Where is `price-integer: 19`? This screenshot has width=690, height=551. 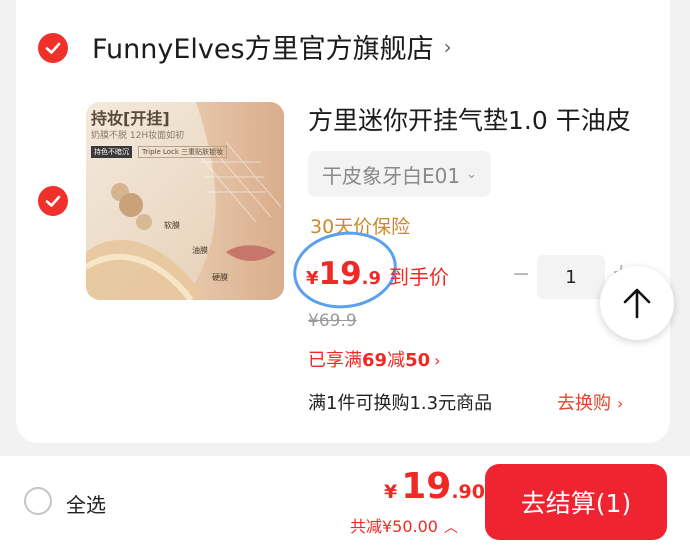
price-integer: 19 is located at coordinates (340, 274).